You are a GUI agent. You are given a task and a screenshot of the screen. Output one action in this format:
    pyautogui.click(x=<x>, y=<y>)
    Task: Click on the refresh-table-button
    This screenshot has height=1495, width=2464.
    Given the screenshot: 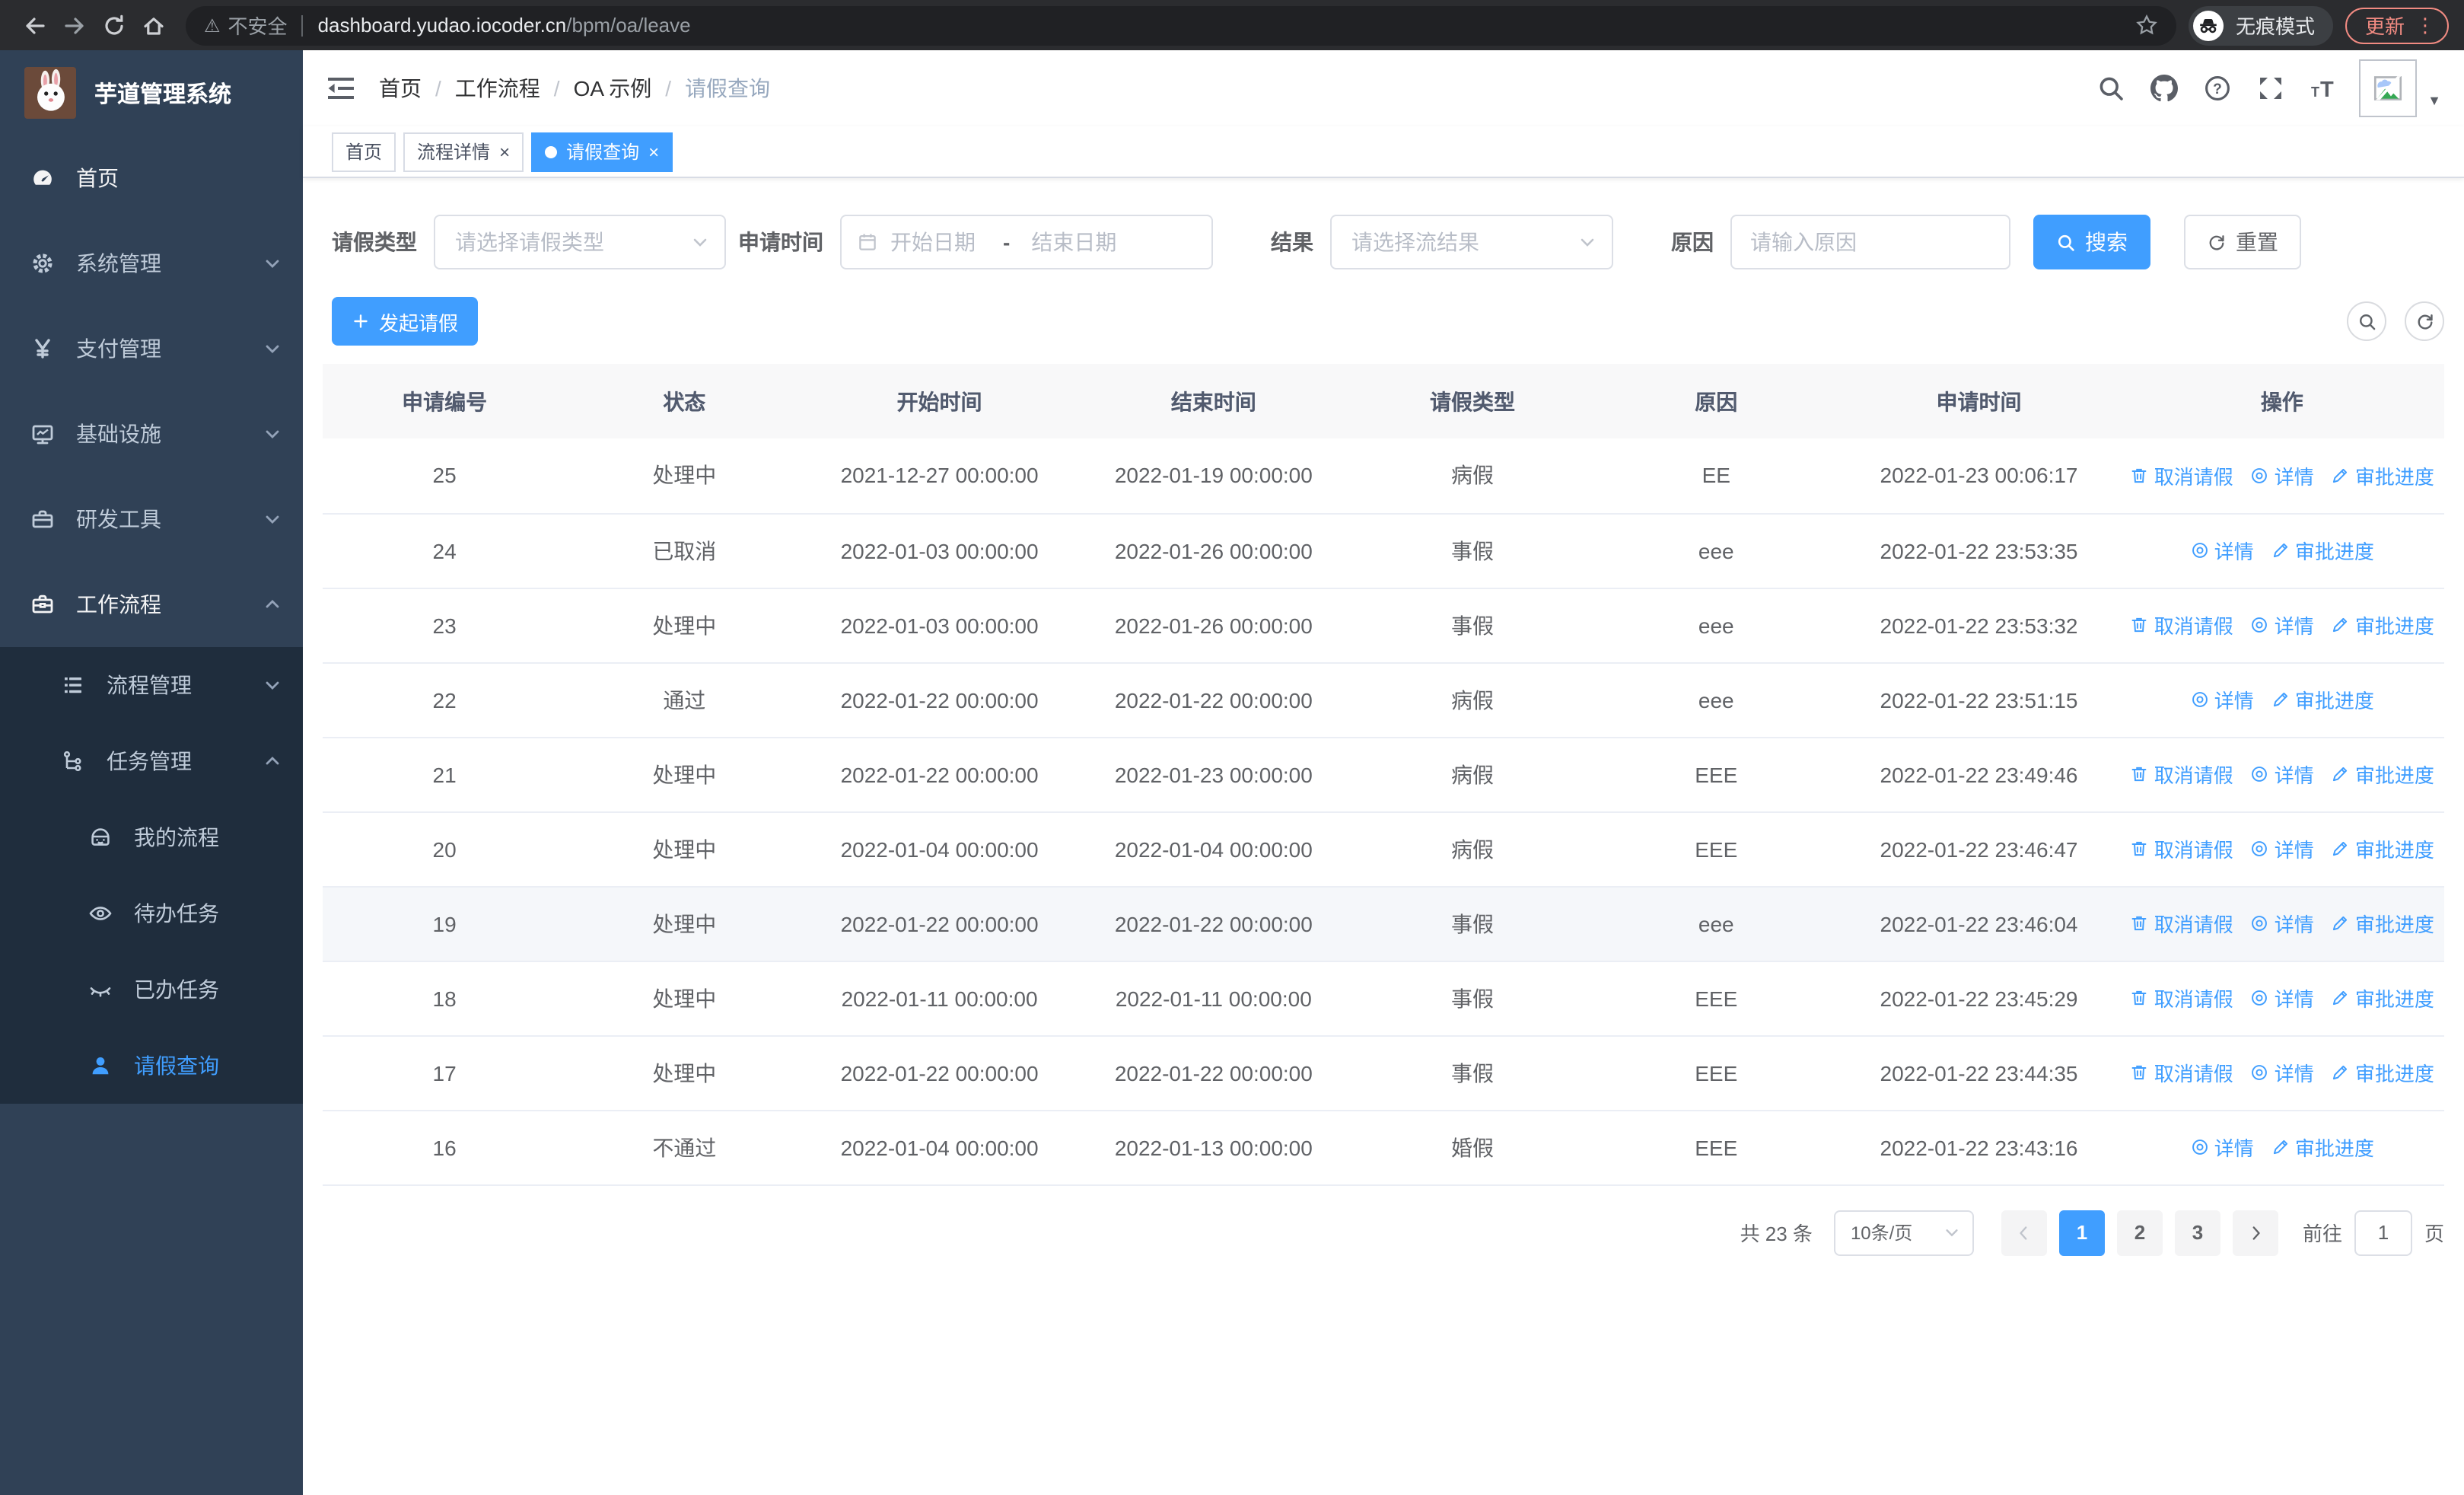 What is the action you would take?
    pyautogui.click(x=2424, y=321)
    